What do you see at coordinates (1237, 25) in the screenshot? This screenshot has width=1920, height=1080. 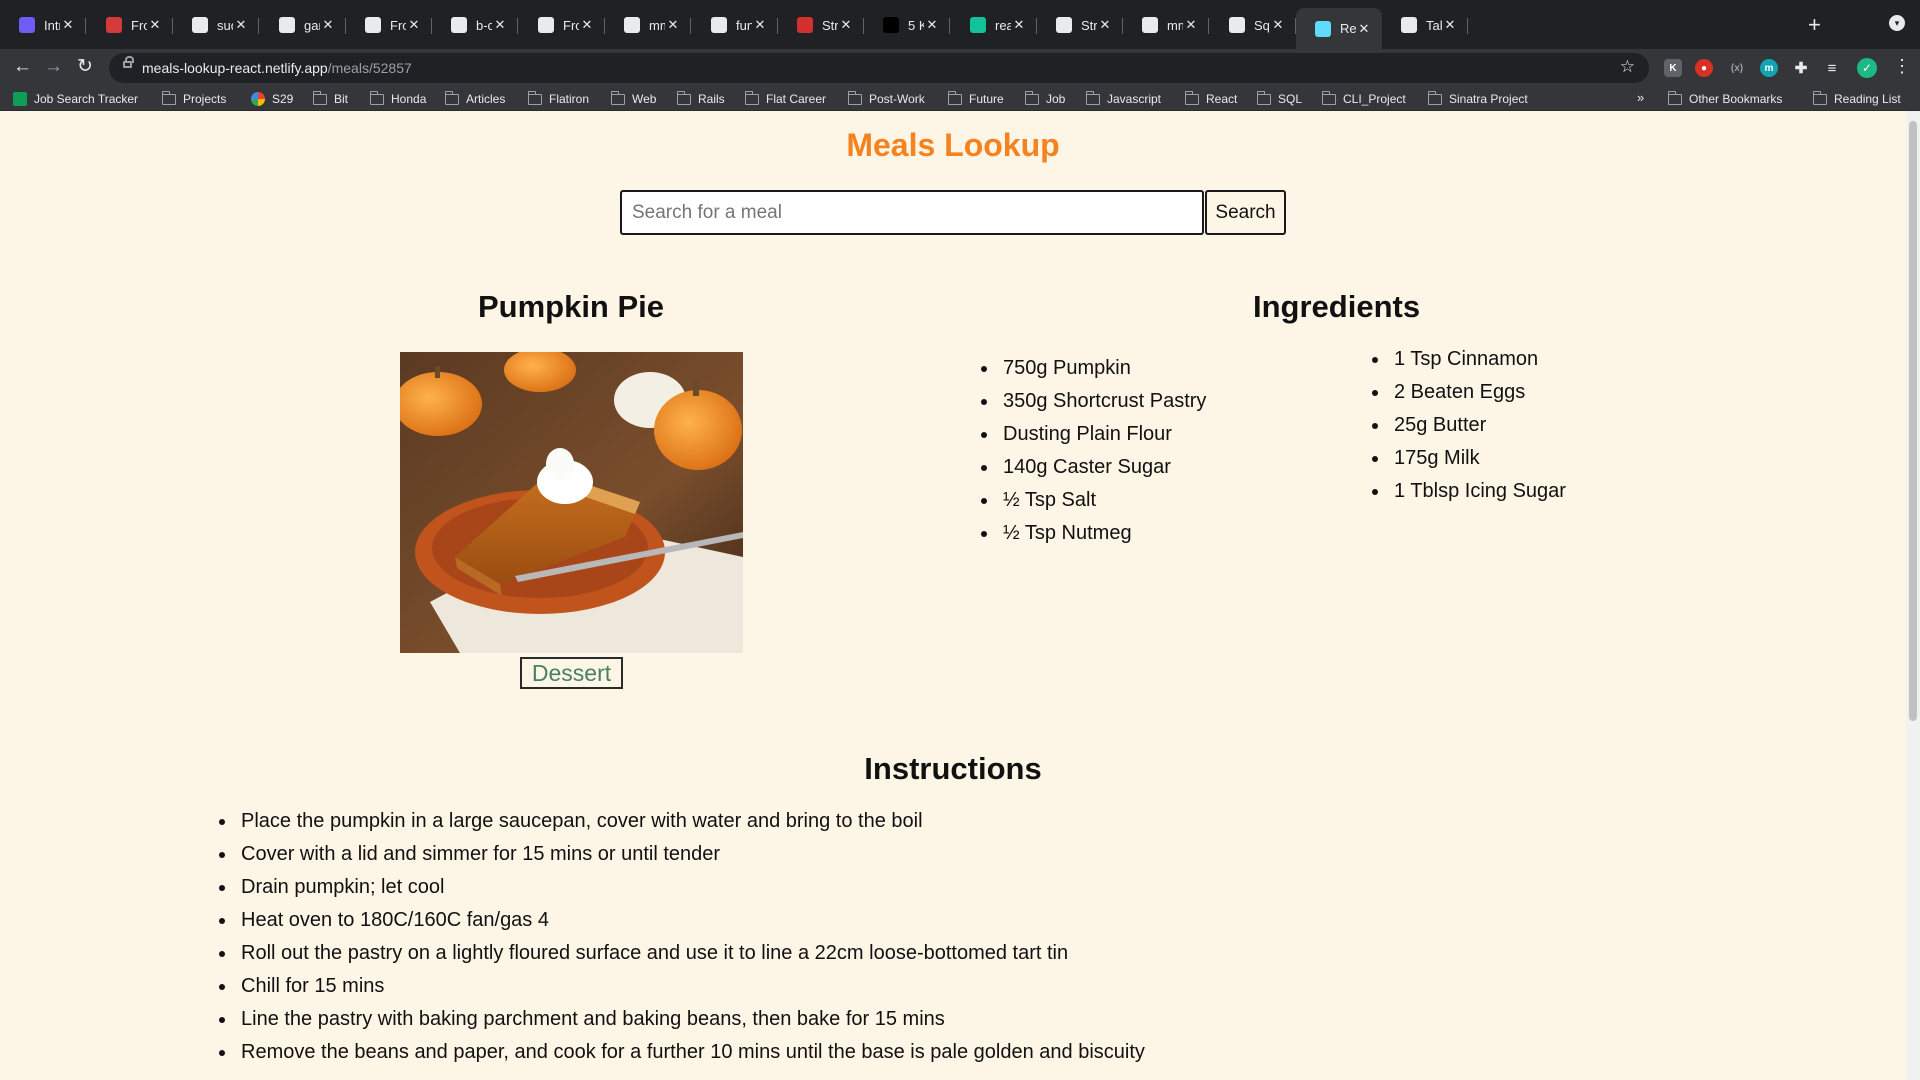 I see `grammarly-icon` at bounding box center [1237, 25].